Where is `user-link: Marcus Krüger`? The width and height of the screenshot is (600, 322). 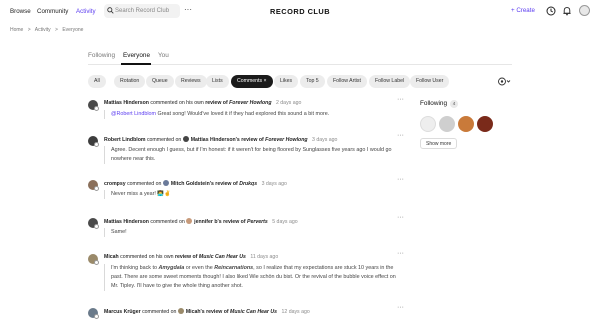 user-link: Marcus Krüger is located at coordinates (122, 312).